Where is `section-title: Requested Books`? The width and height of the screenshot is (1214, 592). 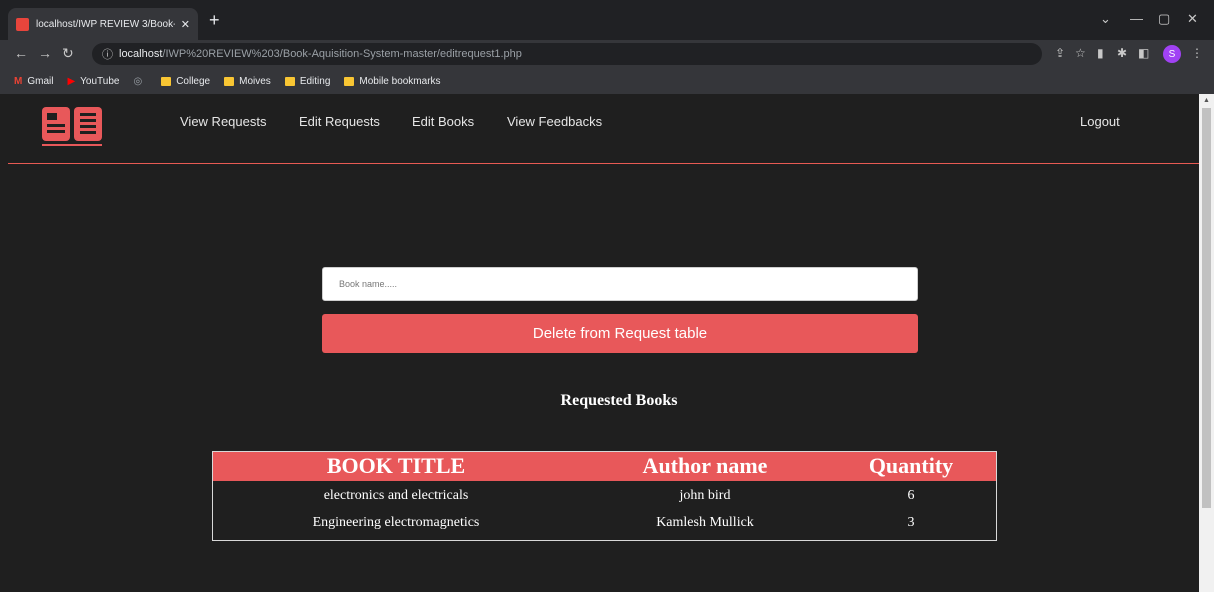 section-title: Requested Books is located at coordinates (619, 400).